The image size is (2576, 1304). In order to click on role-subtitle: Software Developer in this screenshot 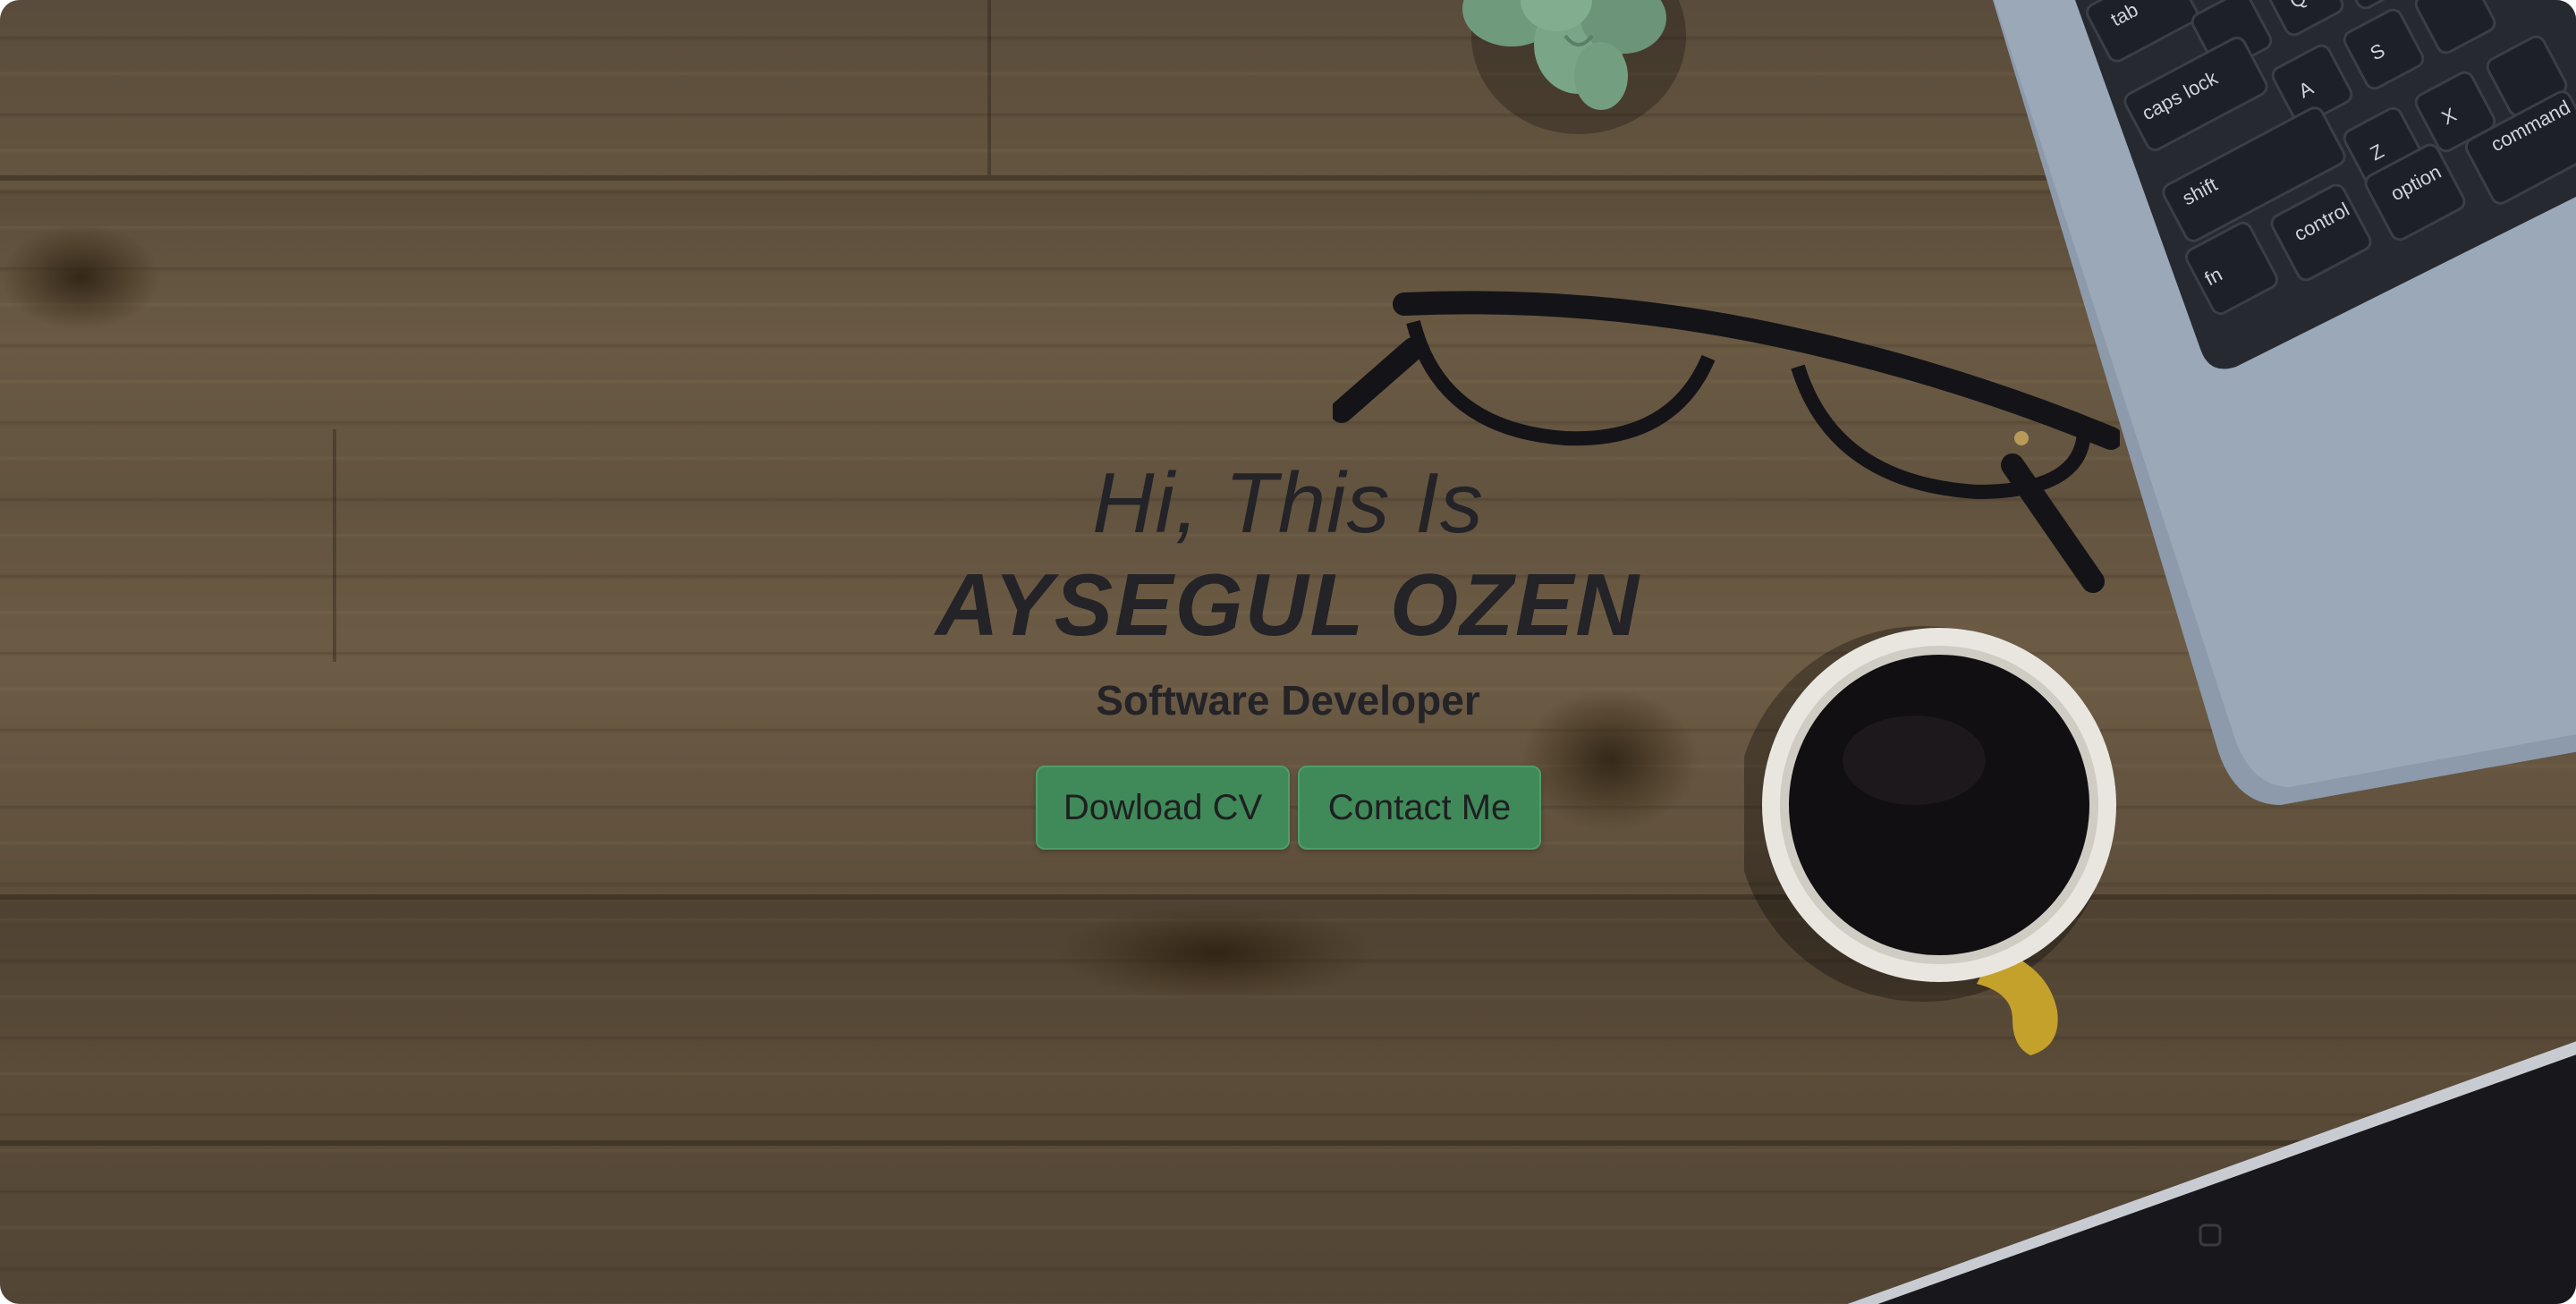, I will do `click(1288, 701)`.